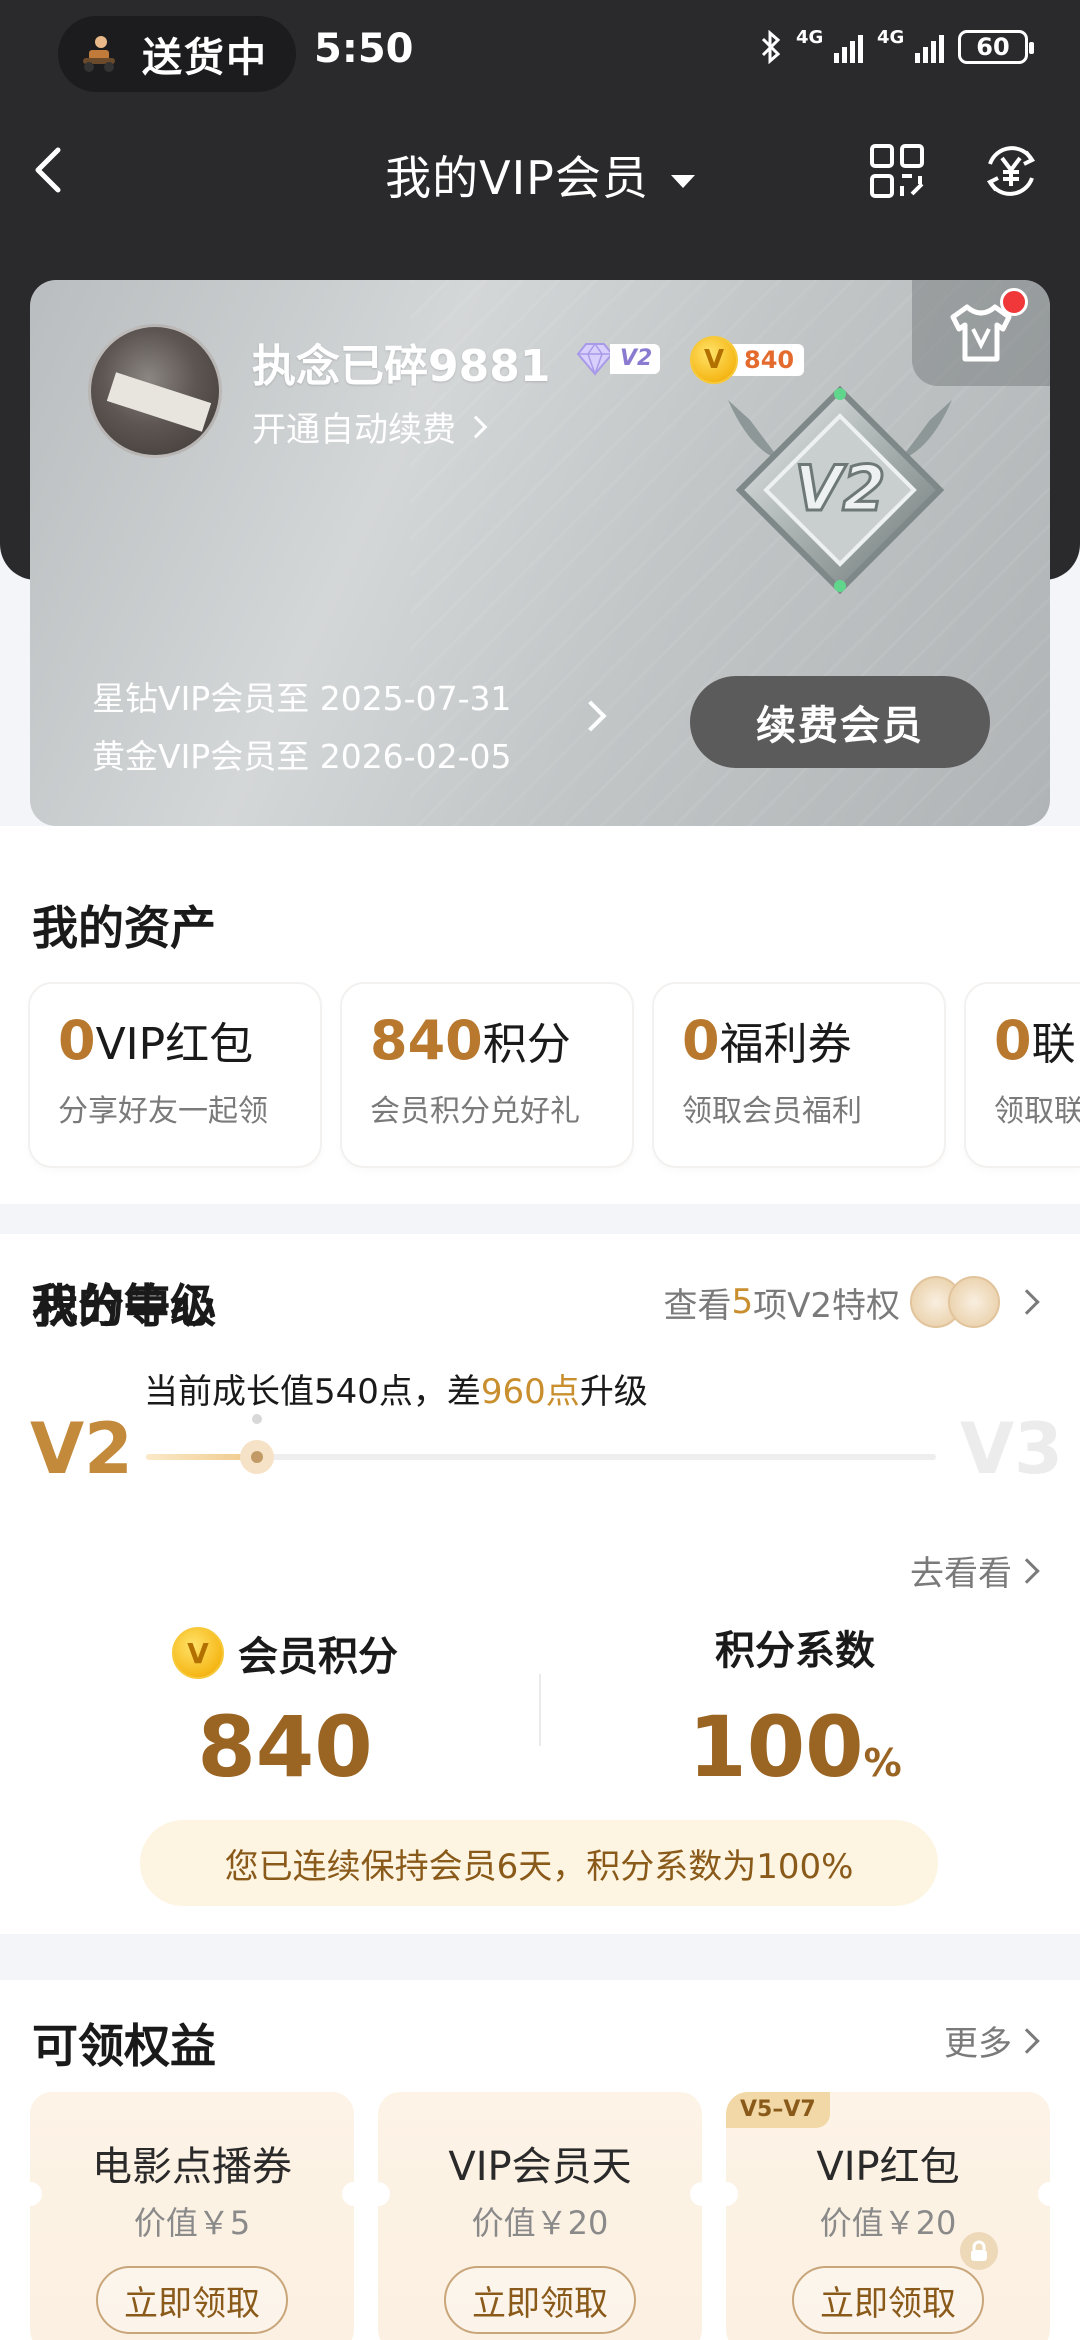 The width and height of the screenshot is (1080, 2340). What do you see at coordinates (540, 54) in the screenshot?
I see `status-bar: 送货中 5:50 4G 4G 60` at bounding box center [540, 54].